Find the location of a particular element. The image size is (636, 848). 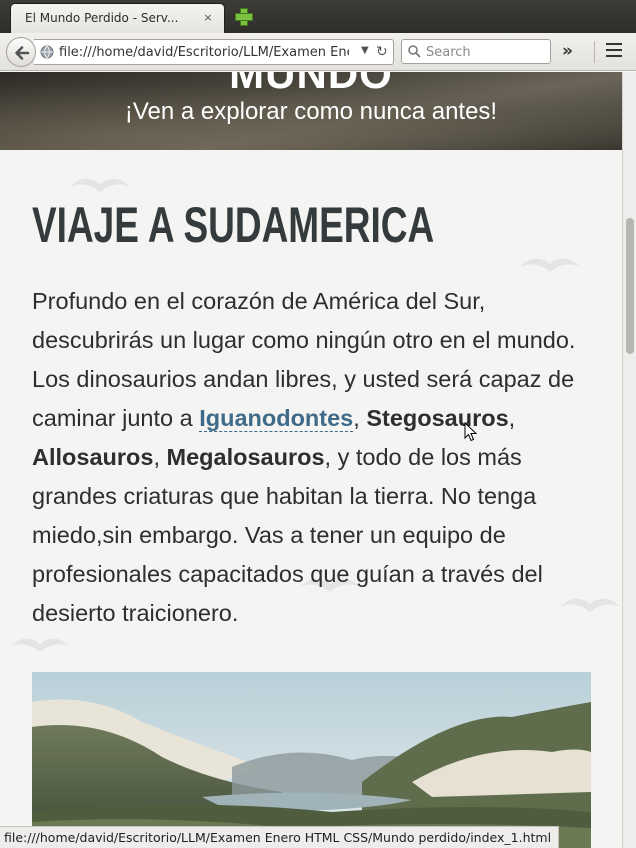

hero-tagline: ¡Ven a explorar como nunca antes! is located at coordinates (311, 111).